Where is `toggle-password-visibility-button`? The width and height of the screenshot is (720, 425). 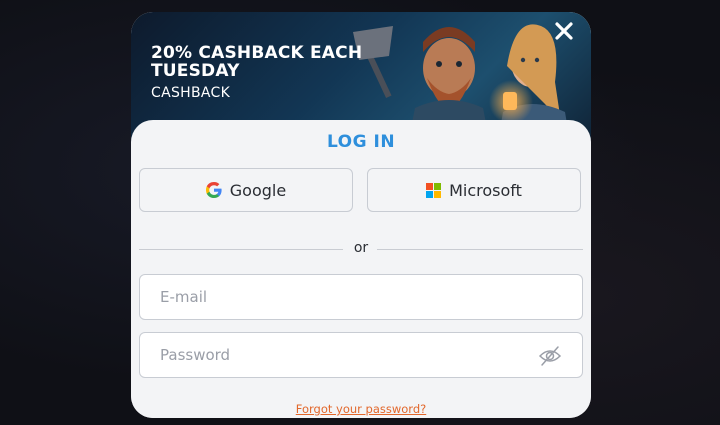 toggle-password-visibility-button is located at coordinates (550, 356).